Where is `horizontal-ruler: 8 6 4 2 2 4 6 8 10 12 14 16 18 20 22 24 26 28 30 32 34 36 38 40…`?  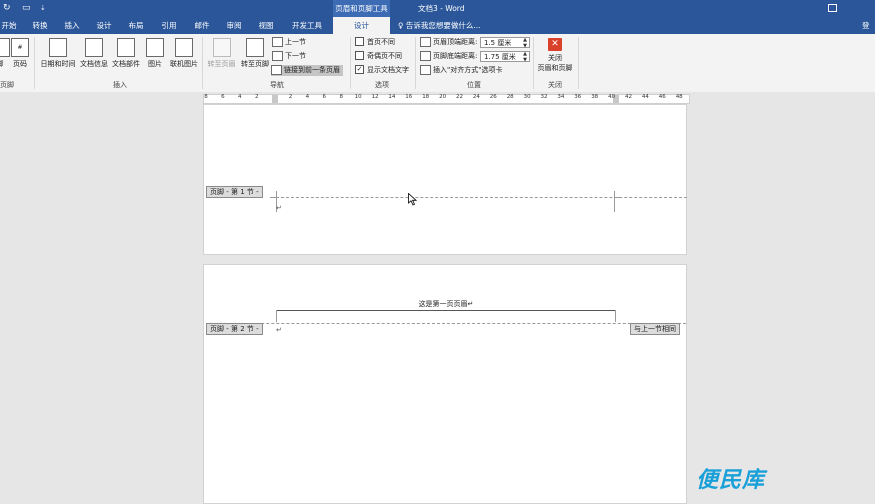 horizontal-ruler: 8 6 4 2 2 4 6 8 10 12 14 16 18 20 22 24 26 28 30 32 34 36 38 40… is located at coordinates (446, 99).